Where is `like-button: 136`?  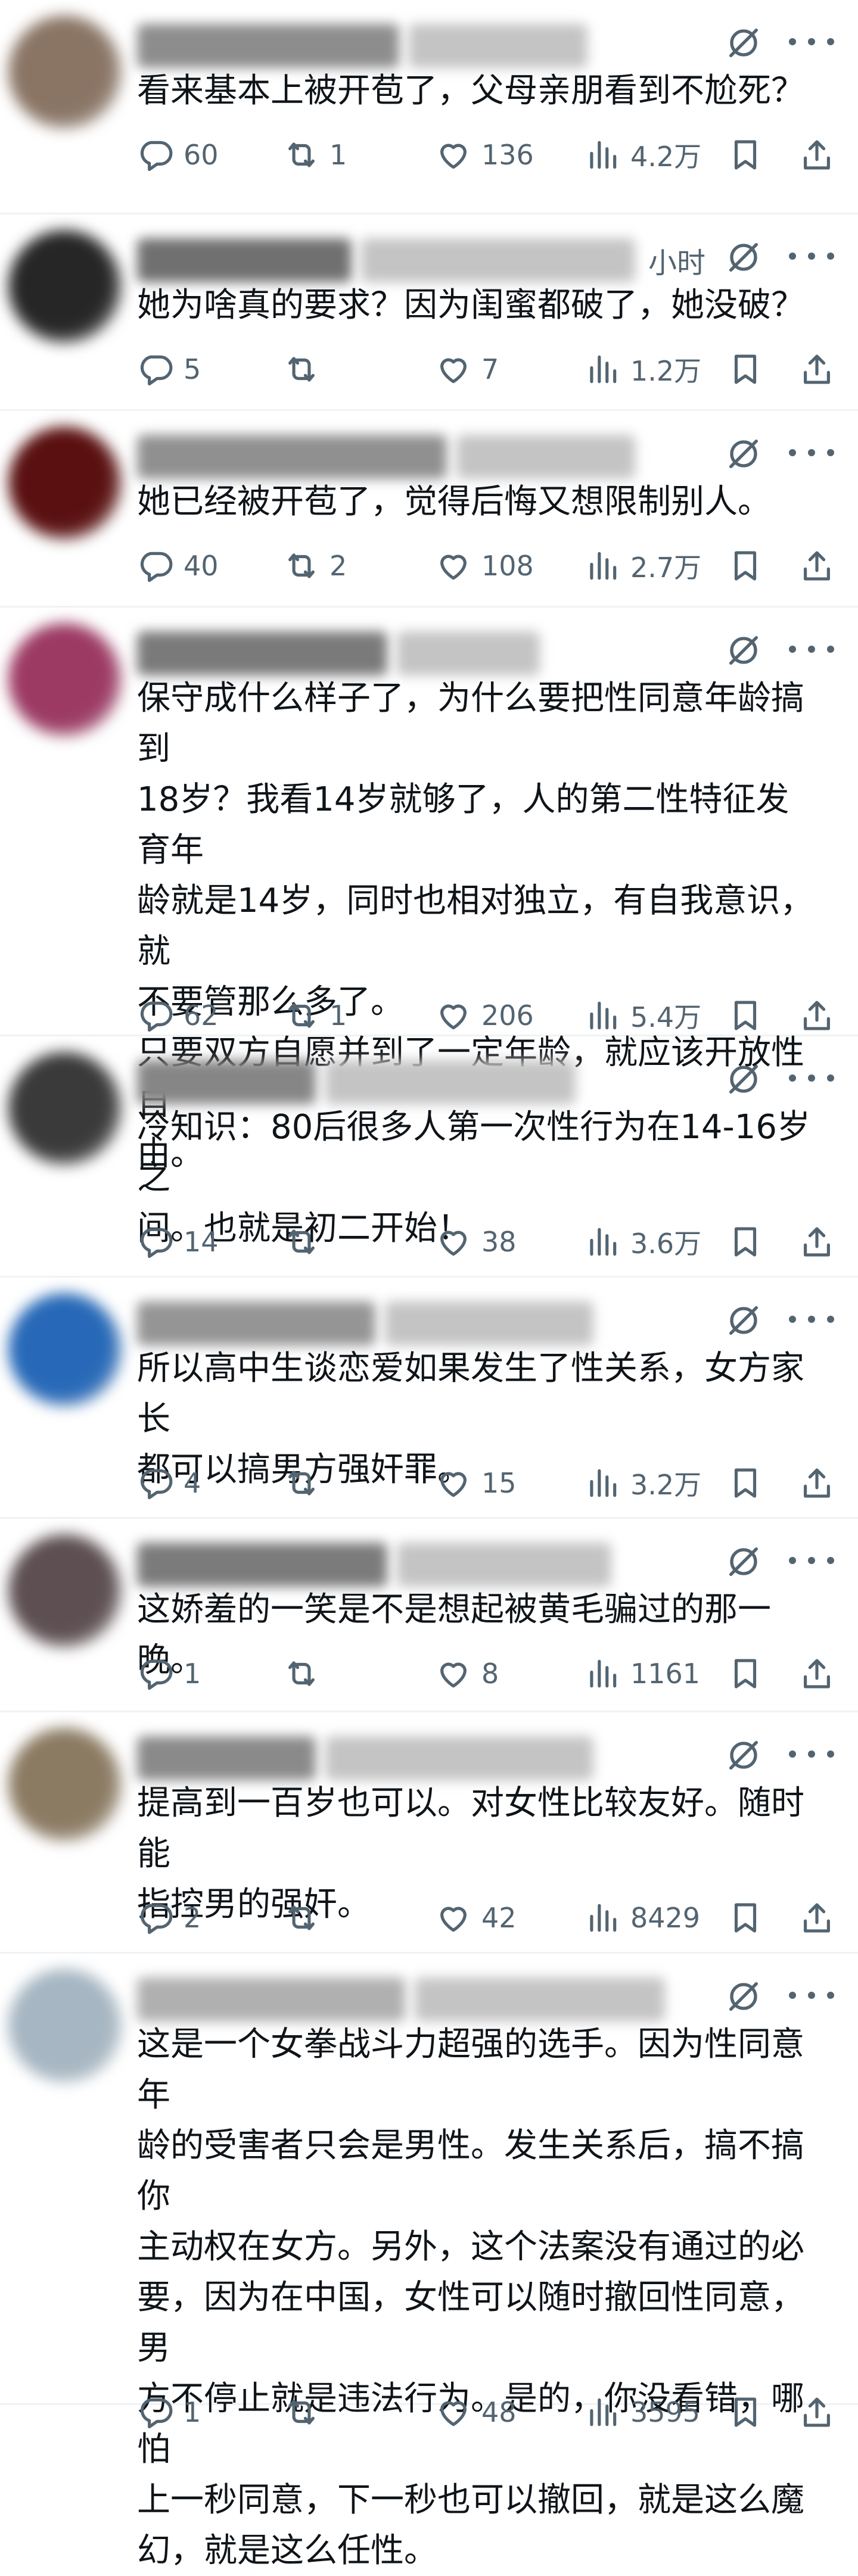 like-button: 136 is located at coordinates (484, 154).